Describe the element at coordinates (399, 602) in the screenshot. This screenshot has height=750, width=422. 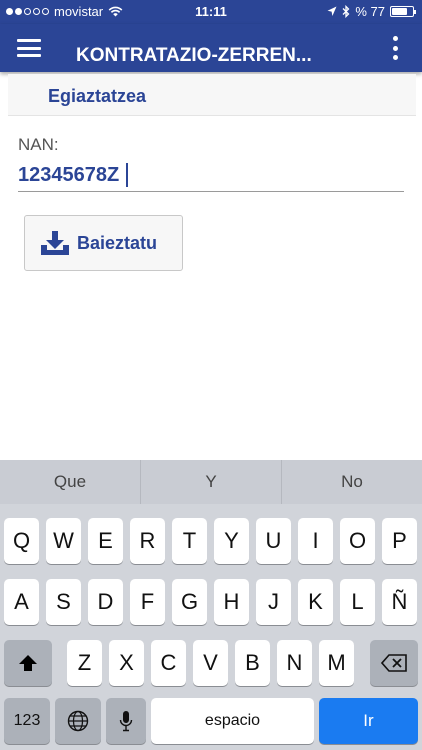
I see `key-ñ: Ñ` at that location.